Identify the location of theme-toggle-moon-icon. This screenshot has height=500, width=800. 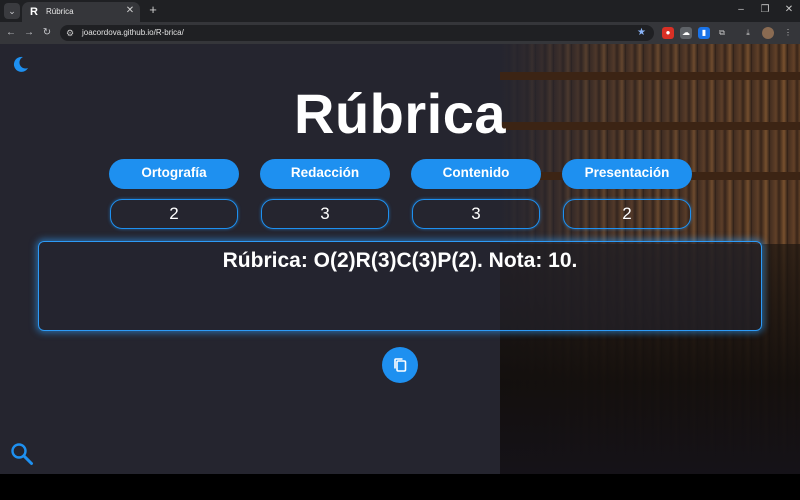
(20, 64).